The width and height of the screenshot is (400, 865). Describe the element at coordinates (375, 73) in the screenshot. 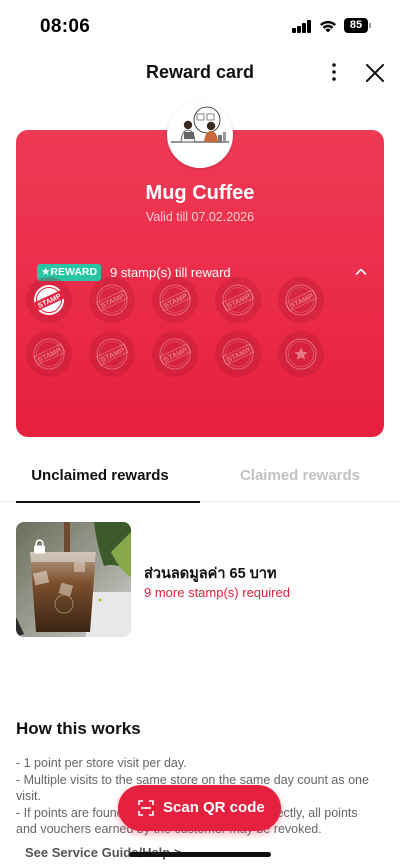

I see `close-icon` at that location.